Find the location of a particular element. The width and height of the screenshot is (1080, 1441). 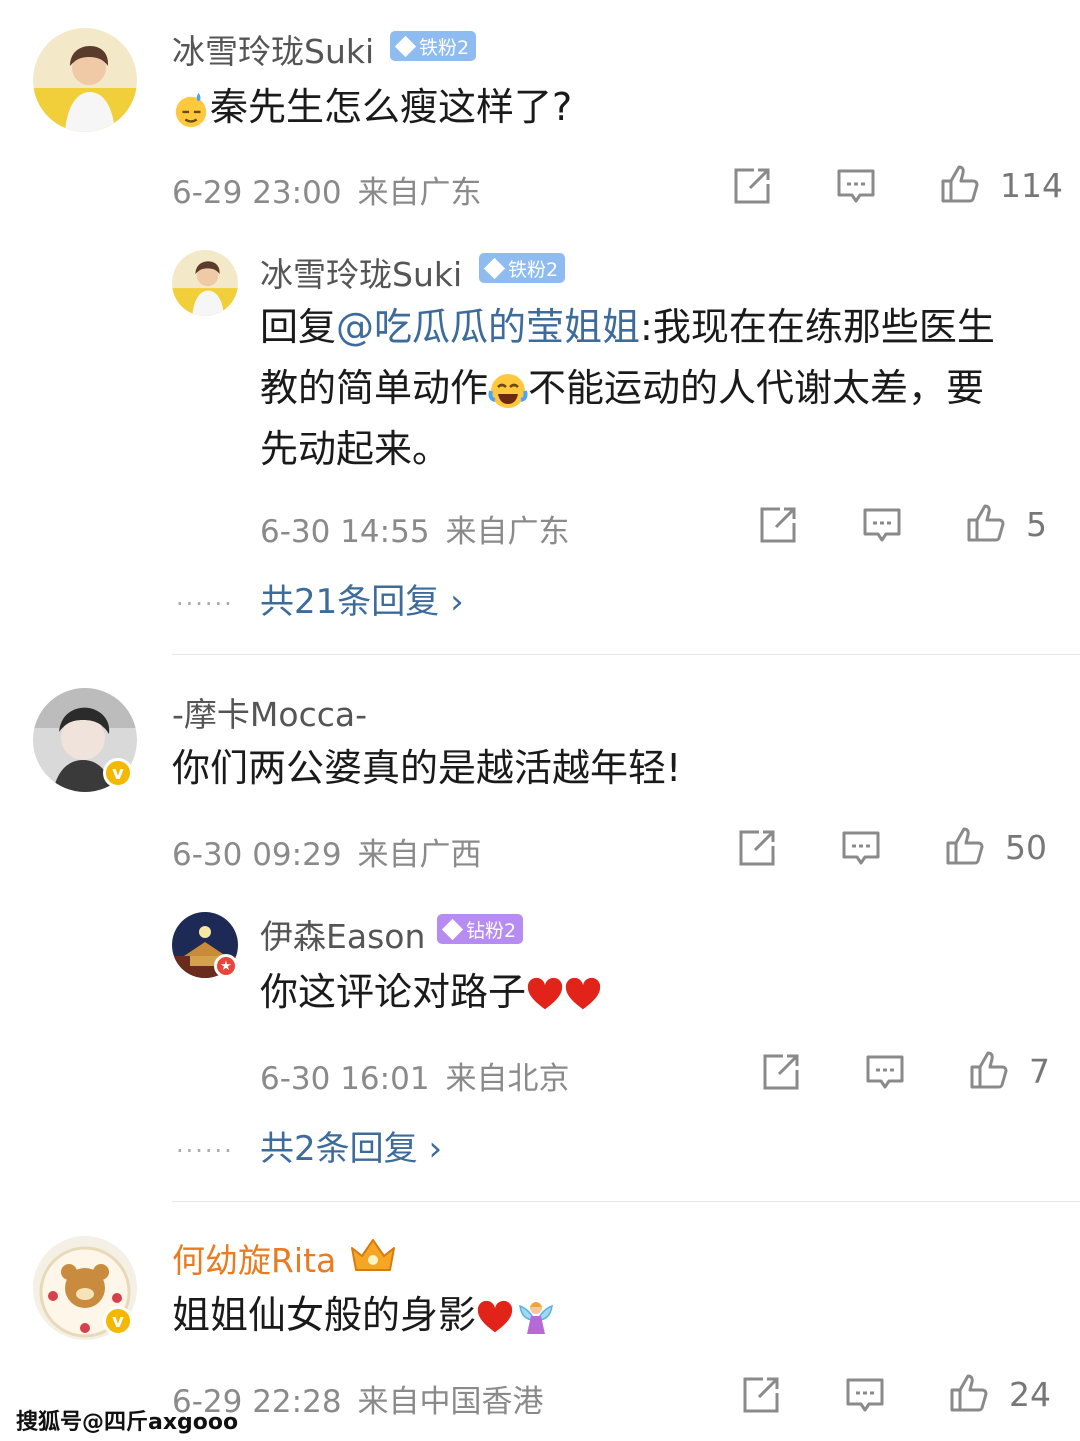

more-replies-link: 共21条回复 › is located at coordinates (362, 598).